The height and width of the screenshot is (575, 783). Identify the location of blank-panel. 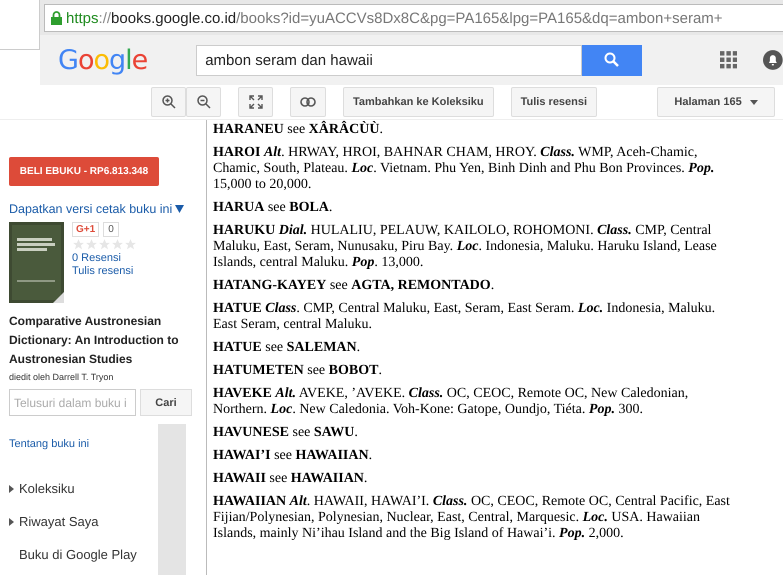
(20, 25).